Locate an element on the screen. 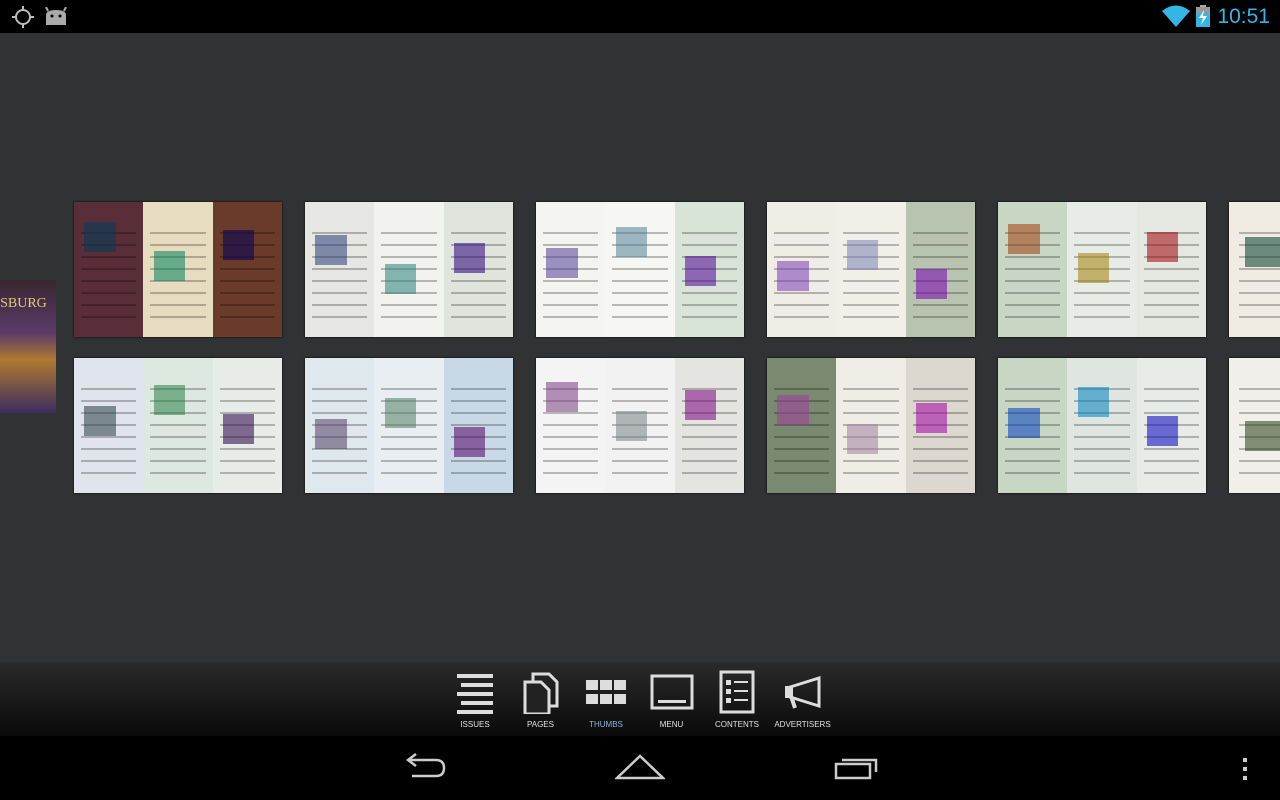 The height and width of the screenshot is (800, 1280). status-bar: 10:51 is located at coordinates (640, 16).